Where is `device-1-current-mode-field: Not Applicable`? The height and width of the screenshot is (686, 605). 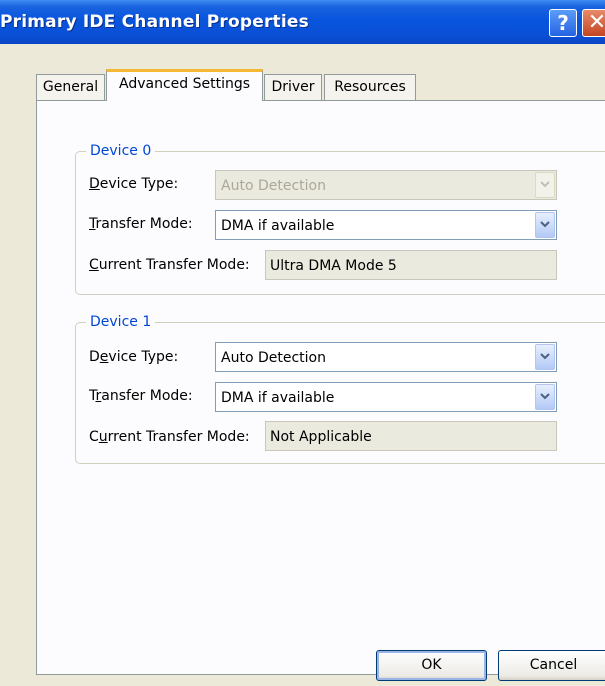 device-1-current-mode-field: Not Applicable is located at coordinates (411, 436).